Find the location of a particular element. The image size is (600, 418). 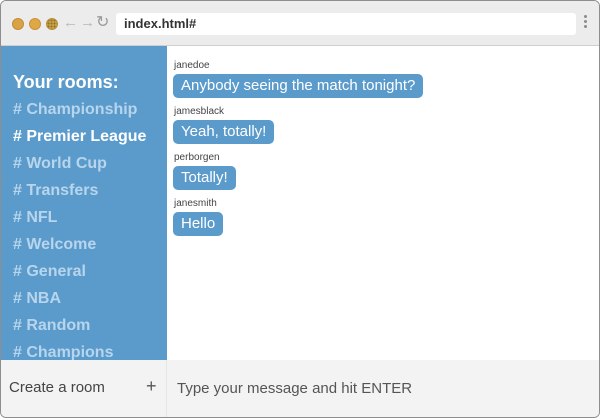

message-text: Totally! is located at coordinates (204, 178).